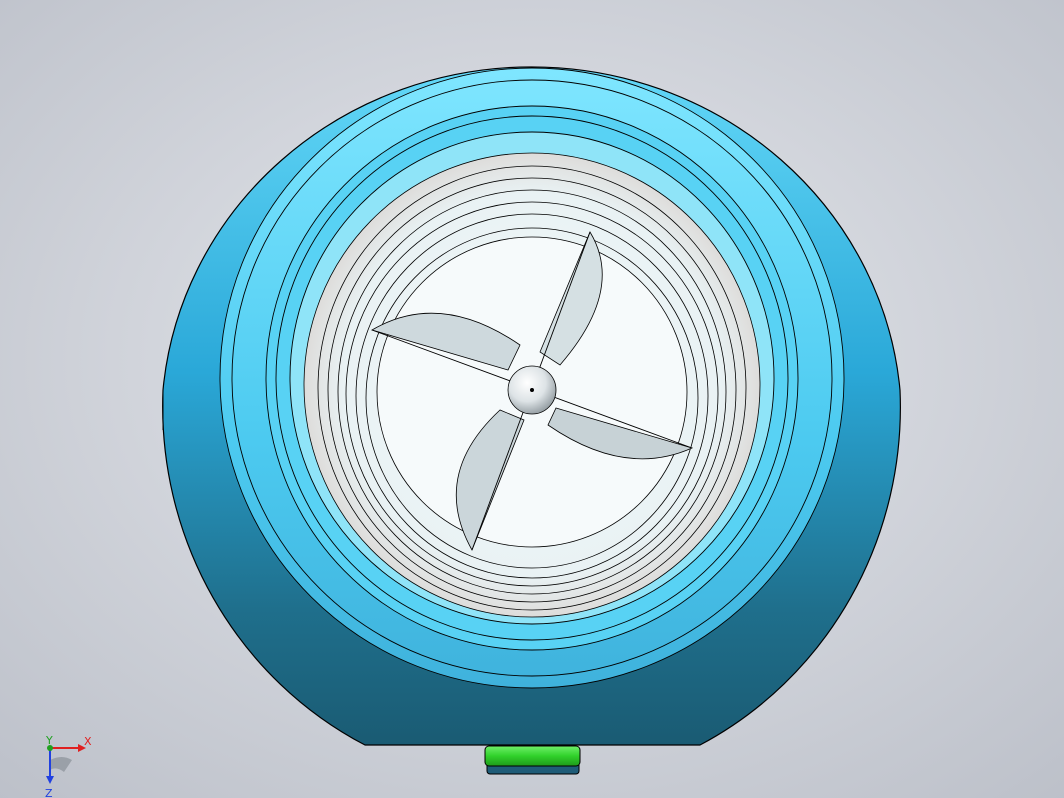 Image resolution: width=1064 pixels, height=798 pixels. I want to click on x-axis-label: X, so click(88, 741).